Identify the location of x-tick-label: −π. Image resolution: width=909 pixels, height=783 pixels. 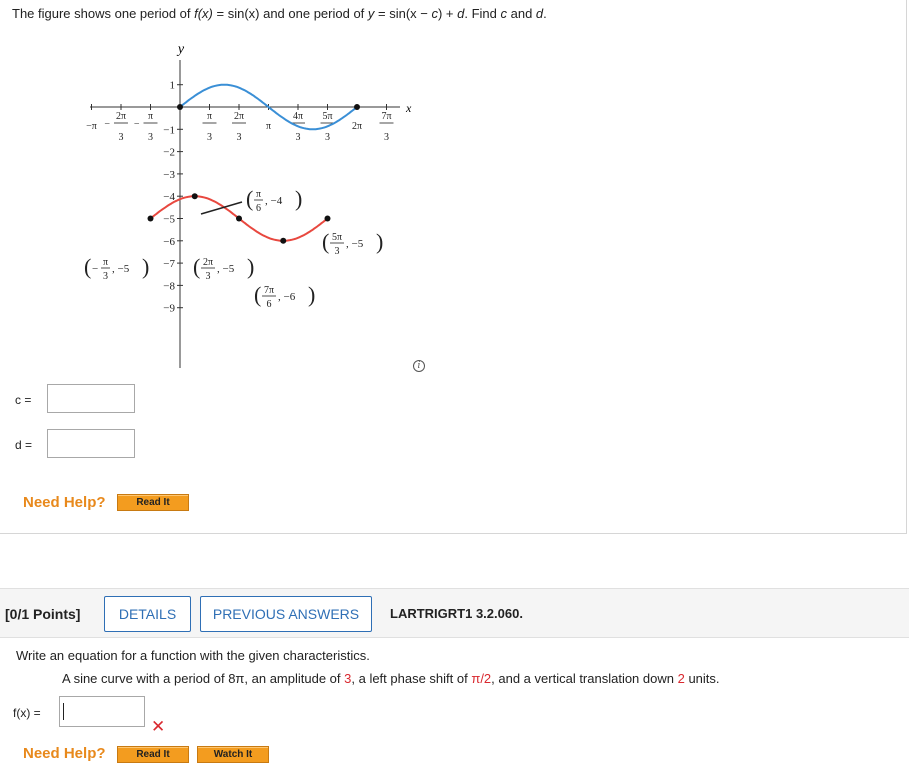
(91, 126).